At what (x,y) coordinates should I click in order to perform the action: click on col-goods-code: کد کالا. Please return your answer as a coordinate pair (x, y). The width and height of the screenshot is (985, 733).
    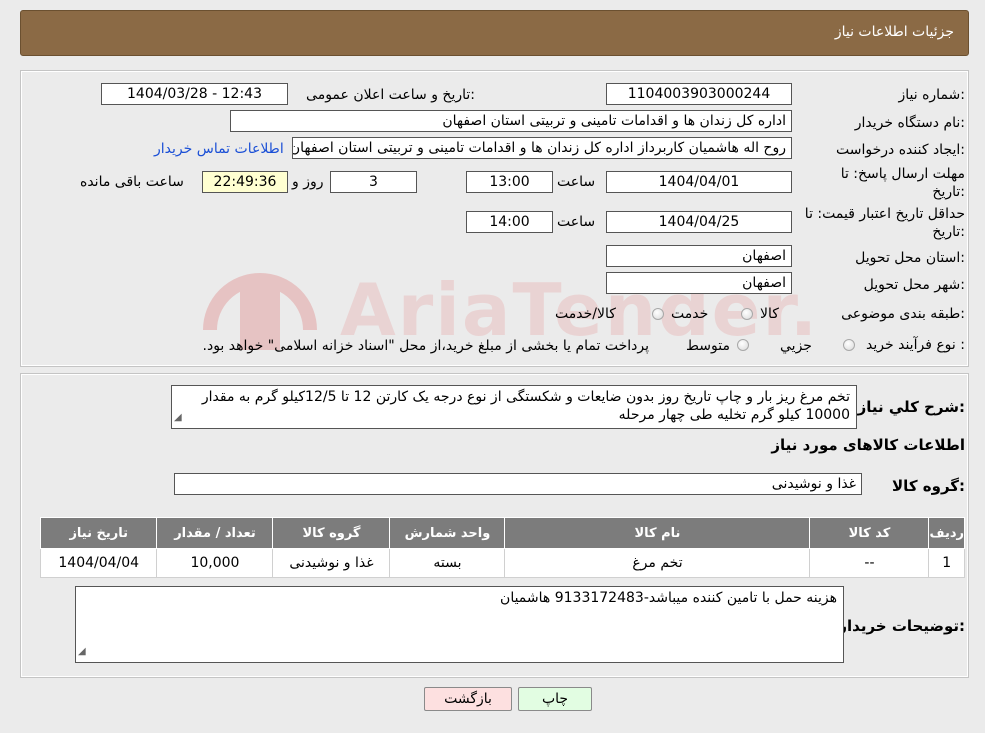
    Looking at the image, I should click on (869, 533).